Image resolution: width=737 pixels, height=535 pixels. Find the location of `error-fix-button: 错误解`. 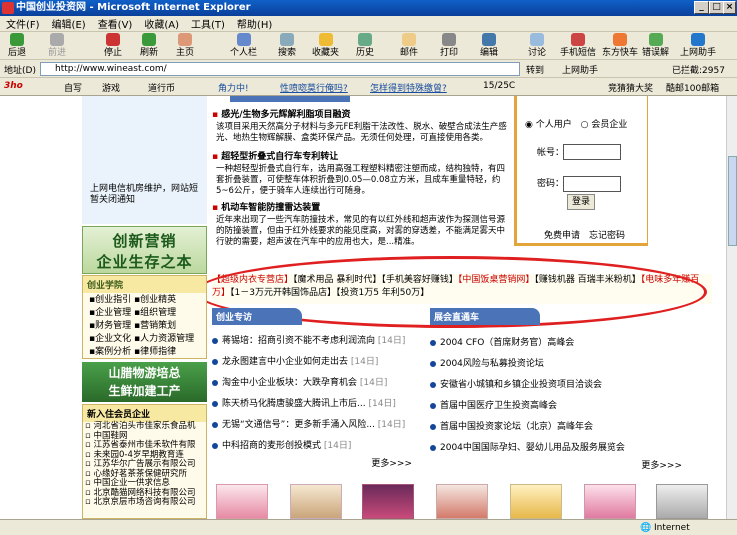

error-fix-button: 错误解 is located at coordinates (655, 45).